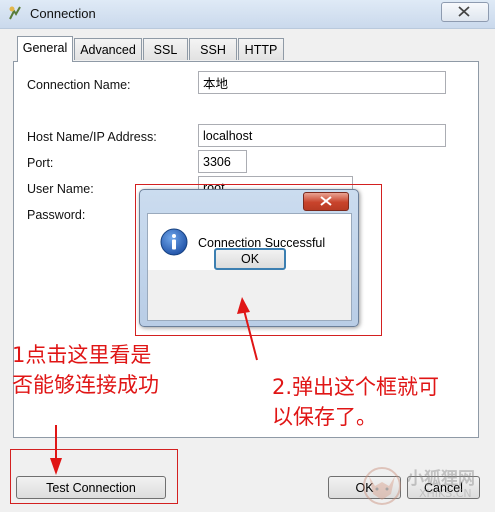 This screenshot has width=495, height=512. Describe the element at coordinates (56, 450) in the screenshot. I see `arrow-to-test-button` at that location.